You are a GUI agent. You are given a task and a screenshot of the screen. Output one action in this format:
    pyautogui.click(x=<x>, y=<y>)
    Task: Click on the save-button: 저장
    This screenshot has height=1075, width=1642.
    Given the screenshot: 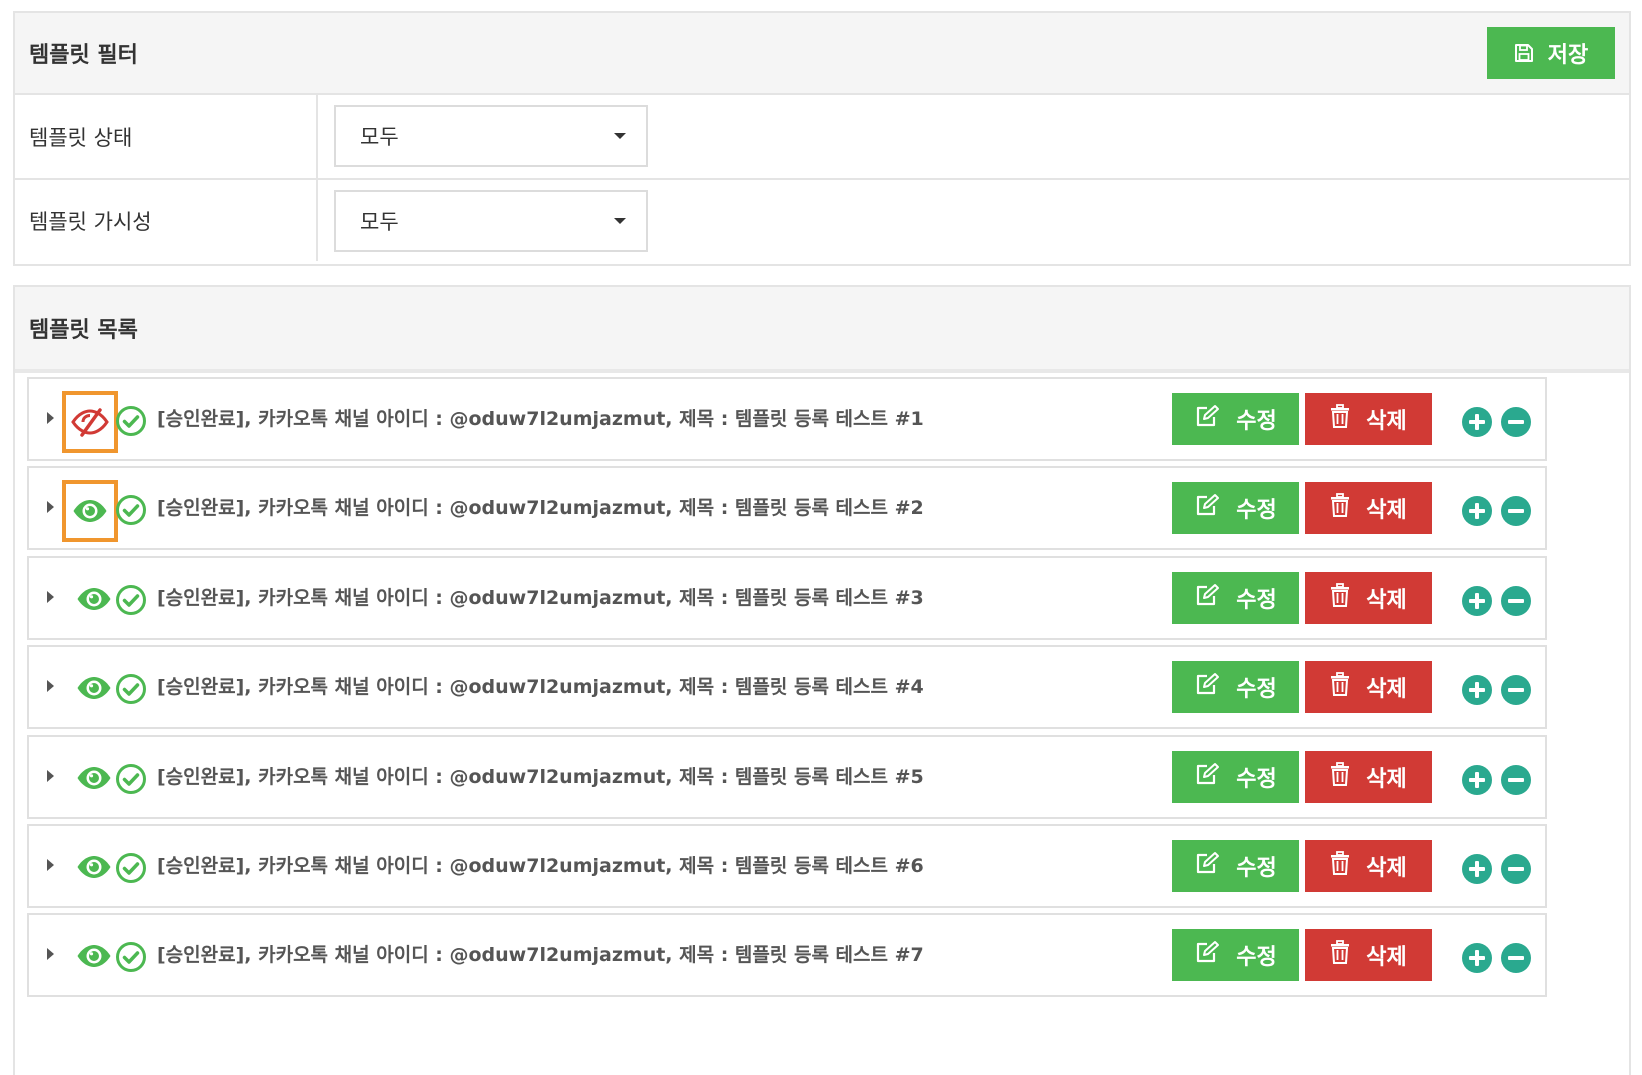 What is the action you would take?
    pyautogui.click(x=1551, y=53)
    